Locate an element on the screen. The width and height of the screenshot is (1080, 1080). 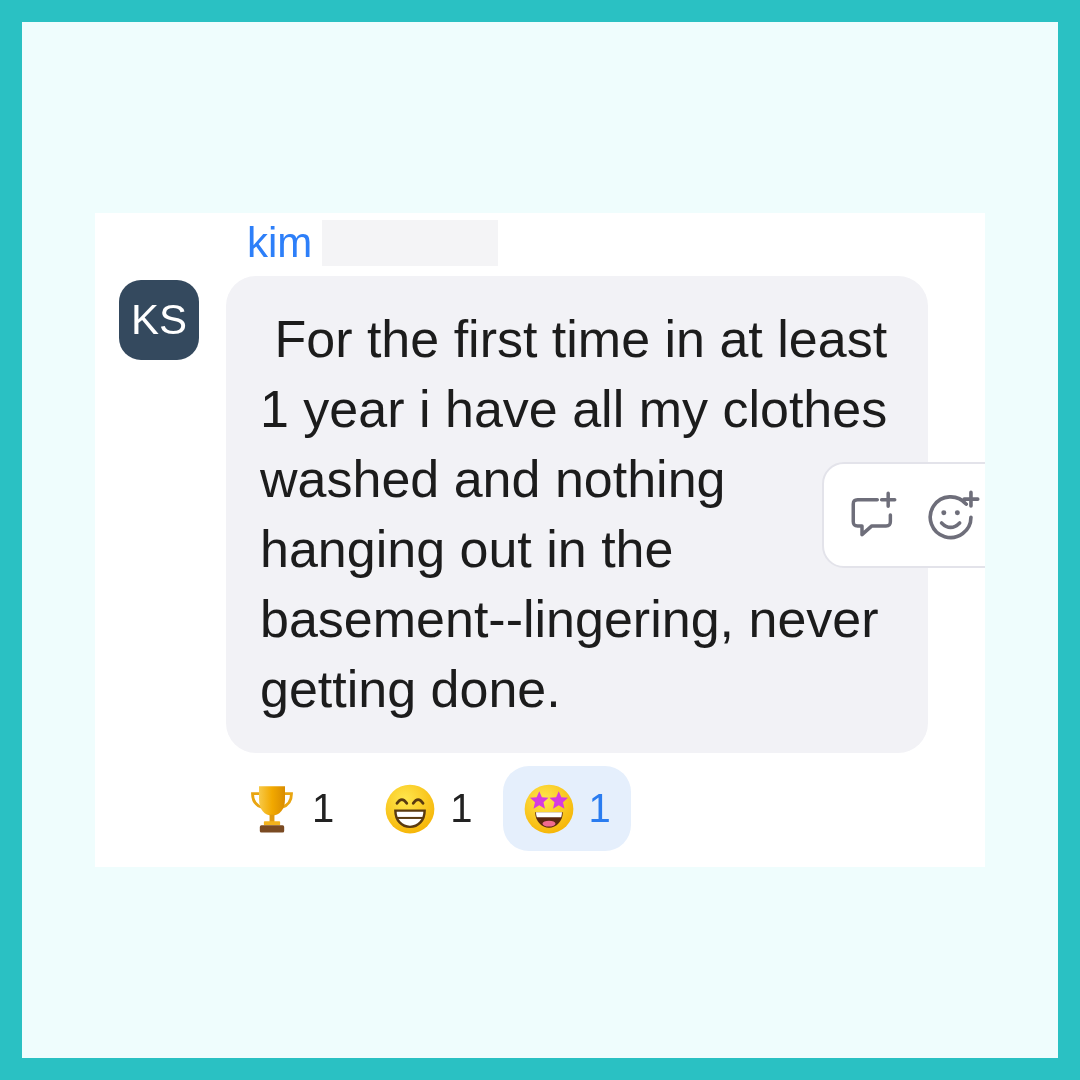
author-name: kim is located at coordinates (280, 243).